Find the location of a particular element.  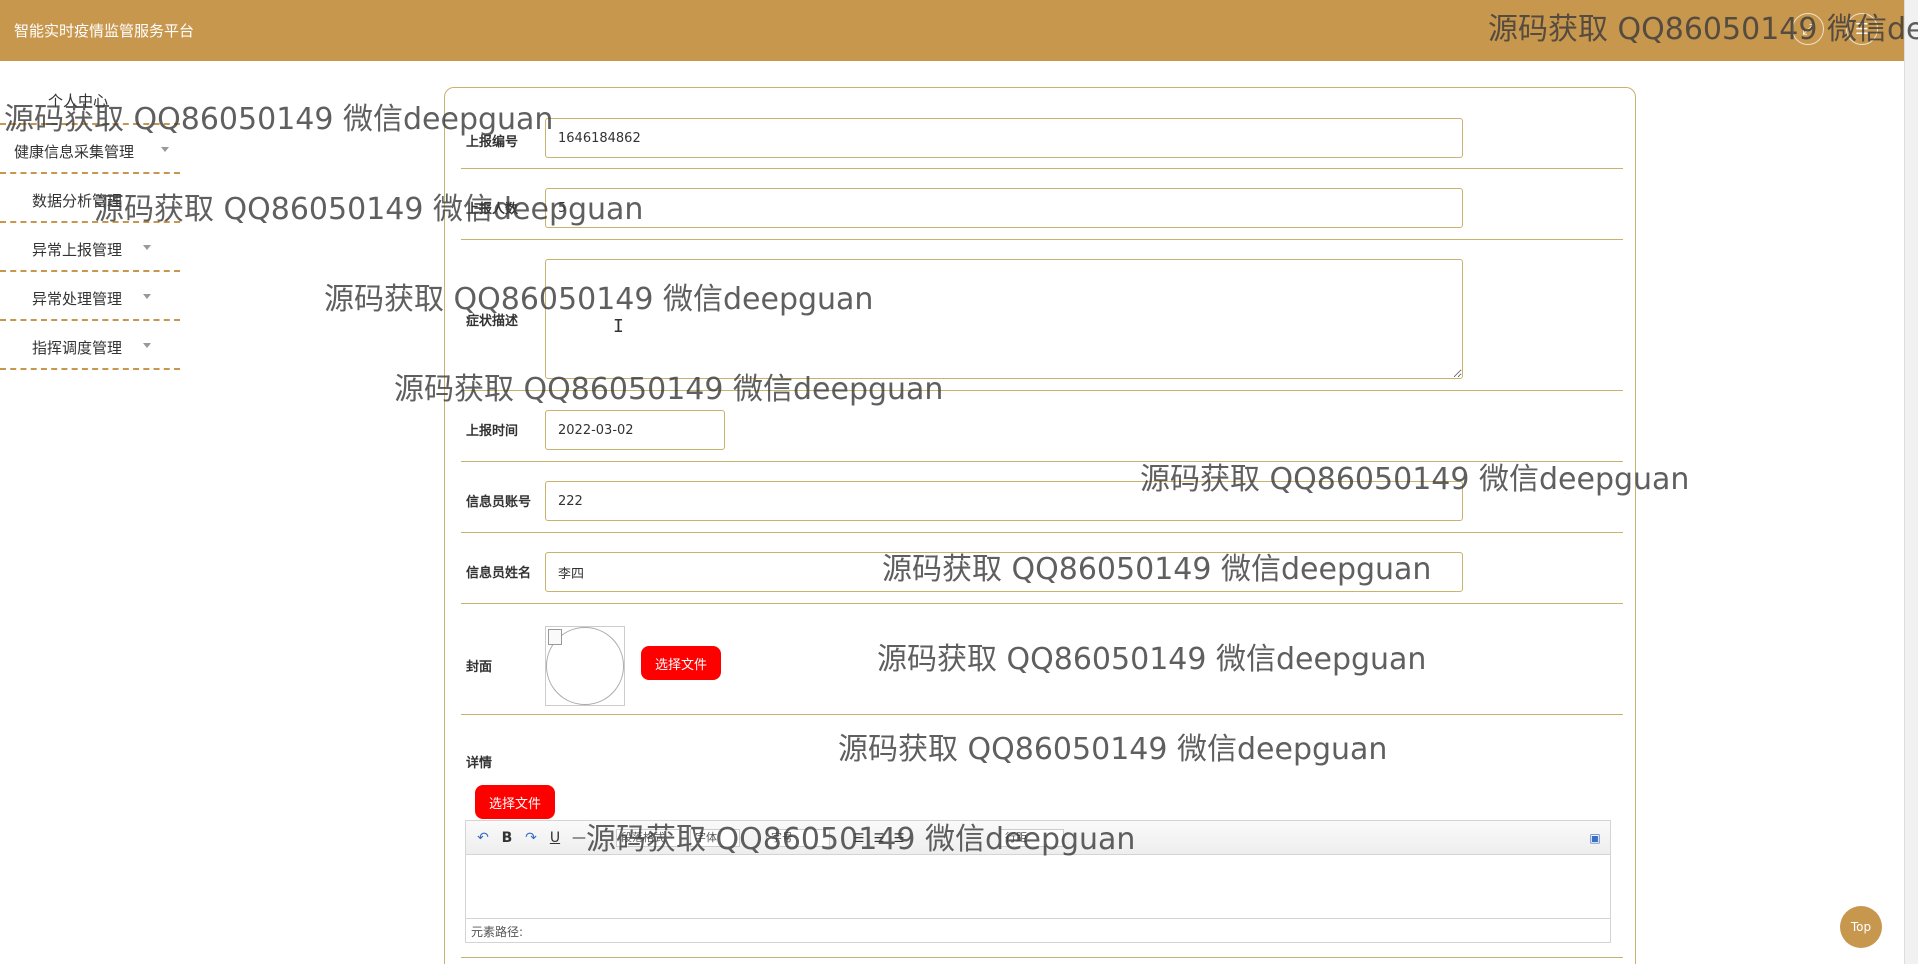

undo-icon: ↶ is located at coordinates (483, 838).